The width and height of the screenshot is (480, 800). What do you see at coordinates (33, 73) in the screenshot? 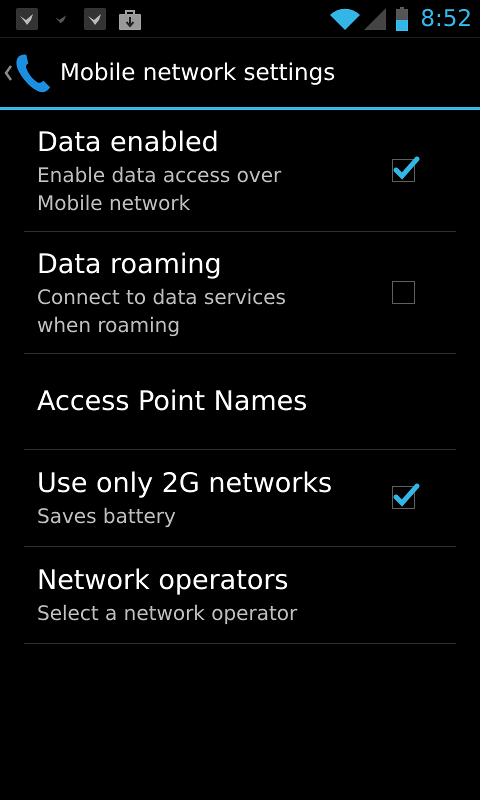
I see `phone-handset-icon` at bounding box center [33, 73].